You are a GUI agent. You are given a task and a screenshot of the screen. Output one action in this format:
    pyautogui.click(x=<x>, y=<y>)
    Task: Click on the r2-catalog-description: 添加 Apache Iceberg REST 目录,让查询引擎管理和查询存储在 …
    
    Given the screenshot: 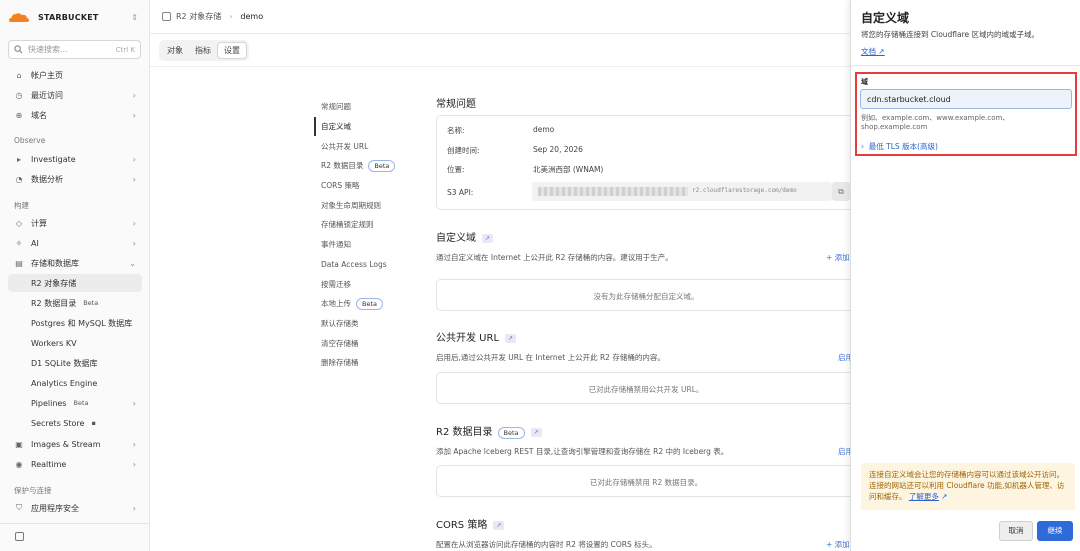 What is the action you would take?
    pyautogui.click(x=582, y=451)
    